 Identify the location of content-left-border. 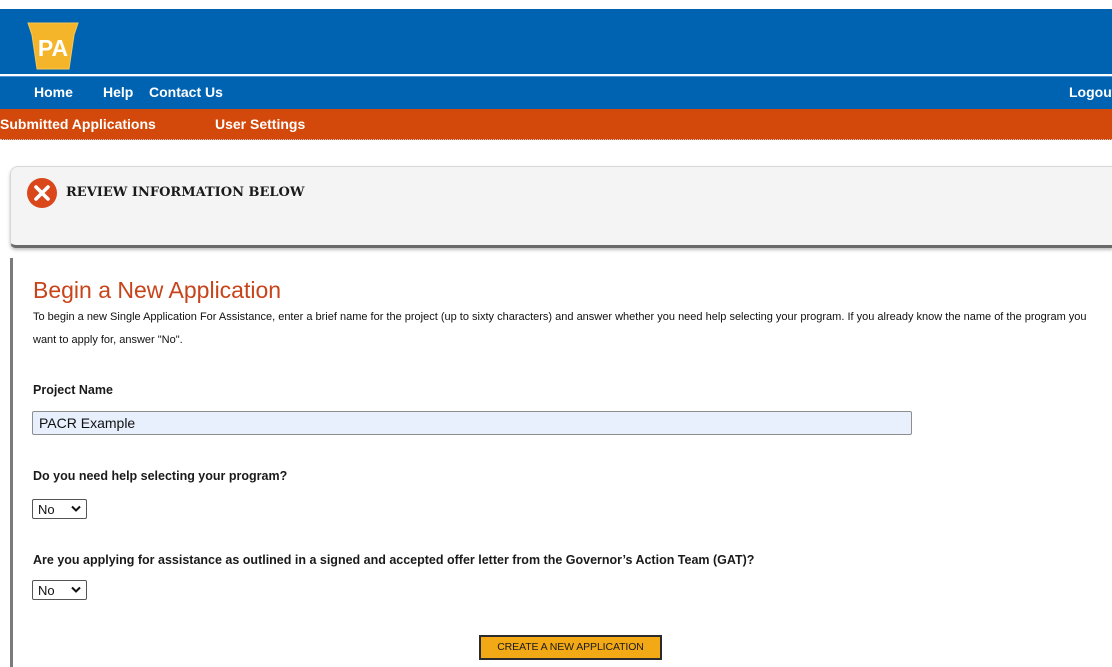
(11, 462).